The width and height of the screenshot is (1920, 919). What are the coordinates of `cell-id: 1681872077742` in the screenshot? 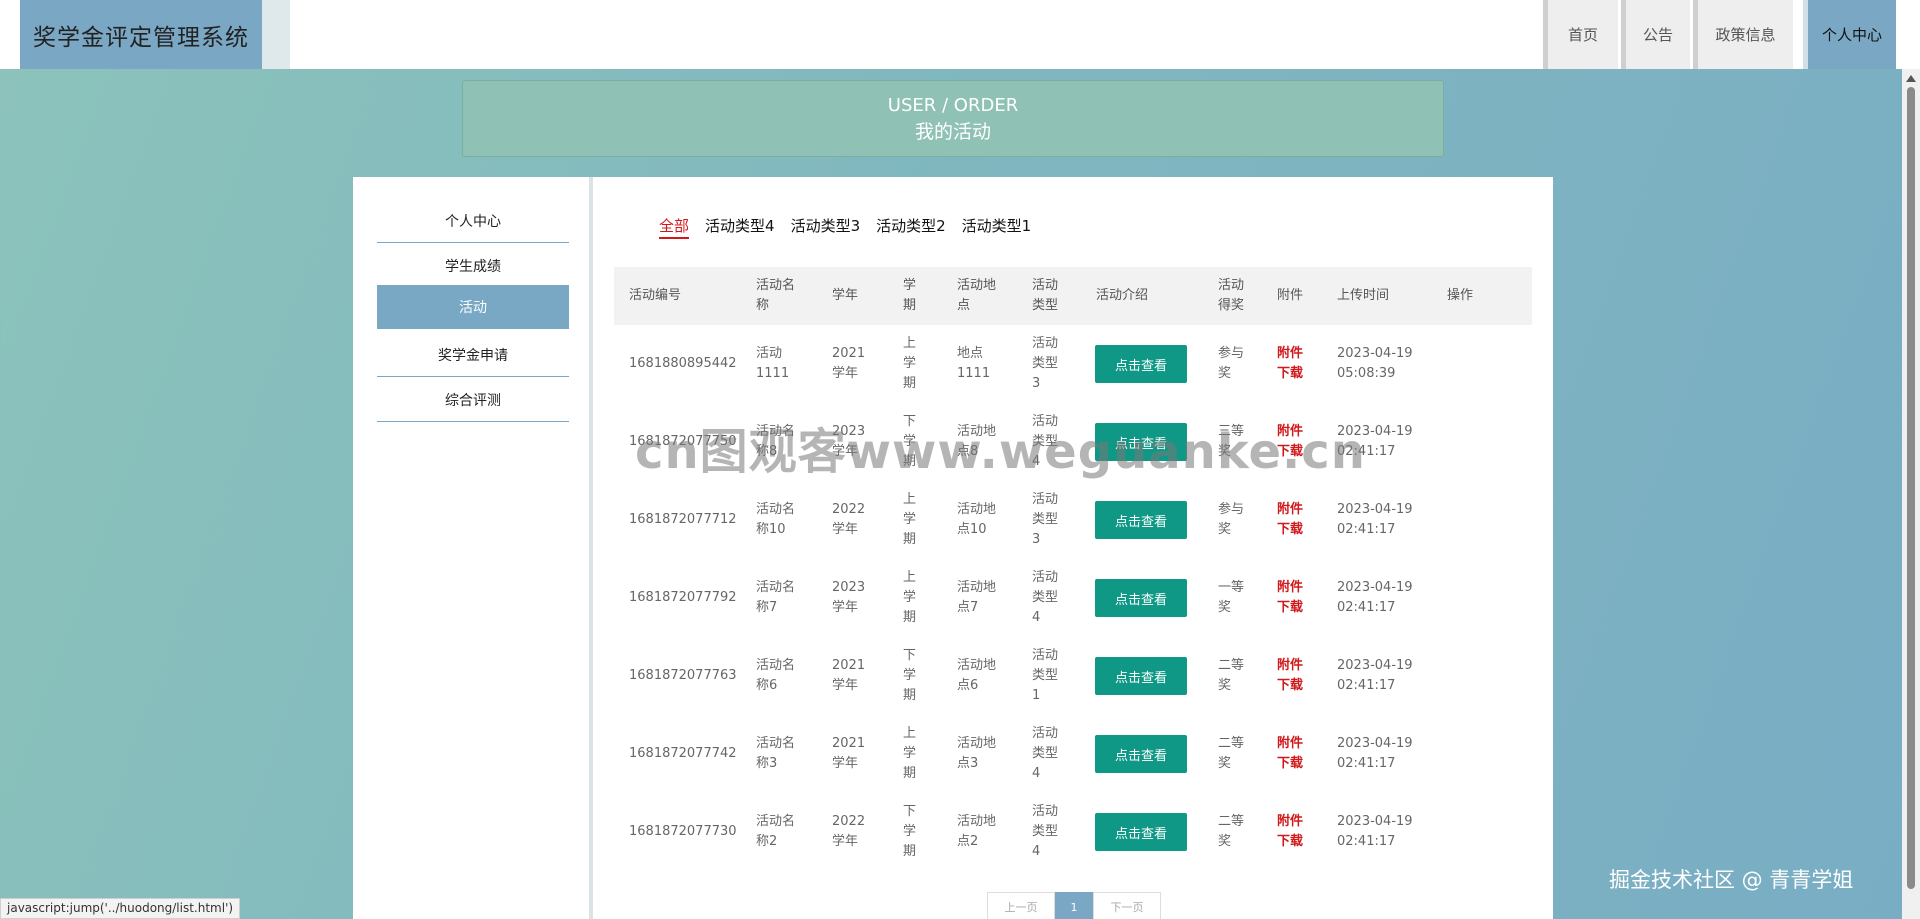 It's located at (683, 753).